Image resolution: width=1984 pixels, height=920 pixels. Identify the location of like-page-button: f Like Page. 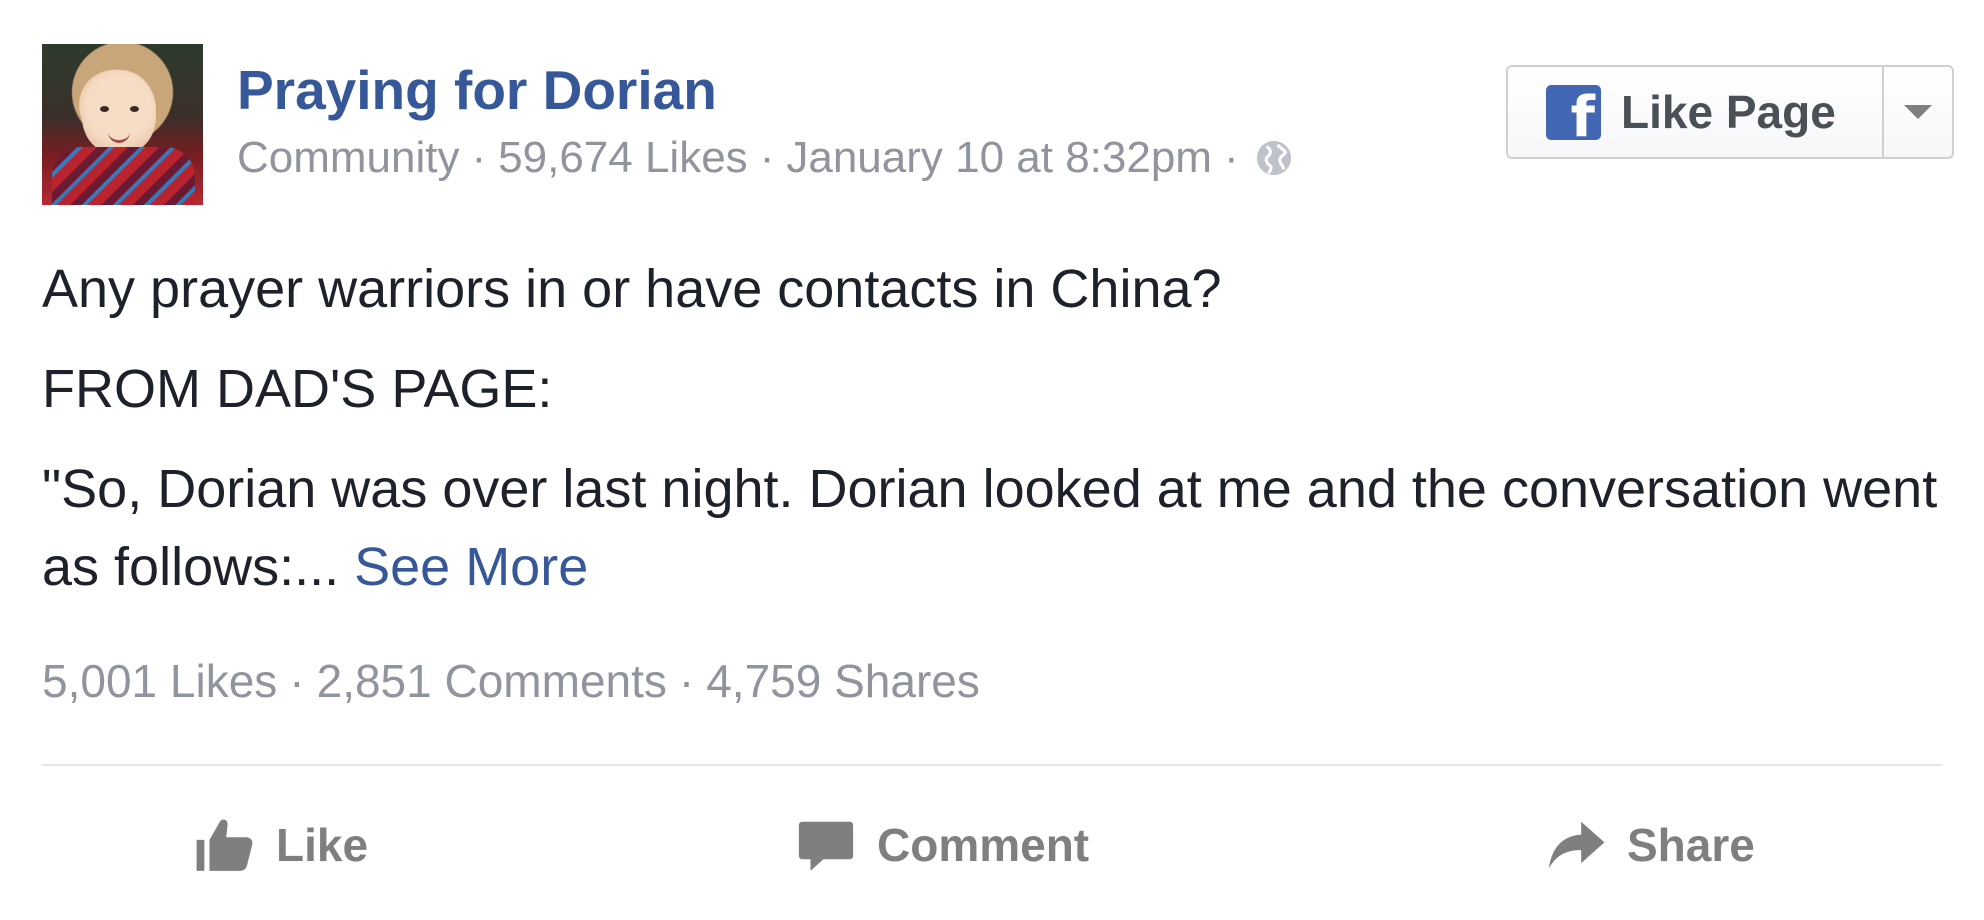
(1730, 112).